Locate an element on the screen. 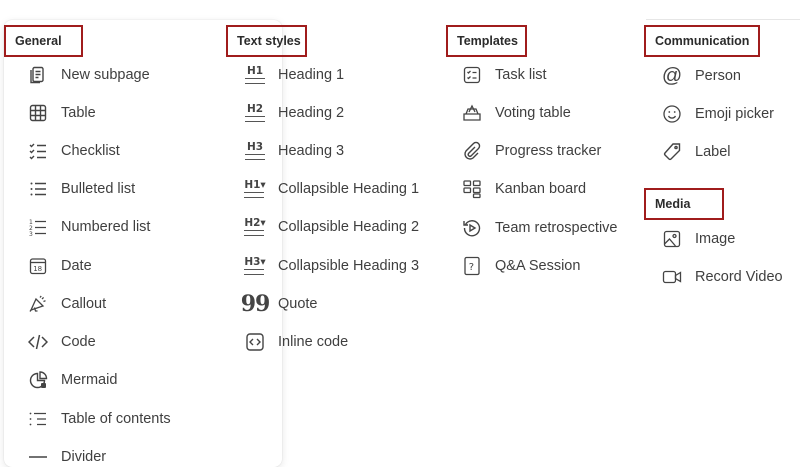  menu-item-table-of-contents: Table of contents is located at coordinates (99, 419).